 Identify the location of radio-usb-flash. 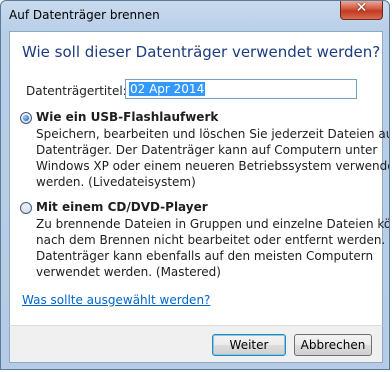
(26, 118).